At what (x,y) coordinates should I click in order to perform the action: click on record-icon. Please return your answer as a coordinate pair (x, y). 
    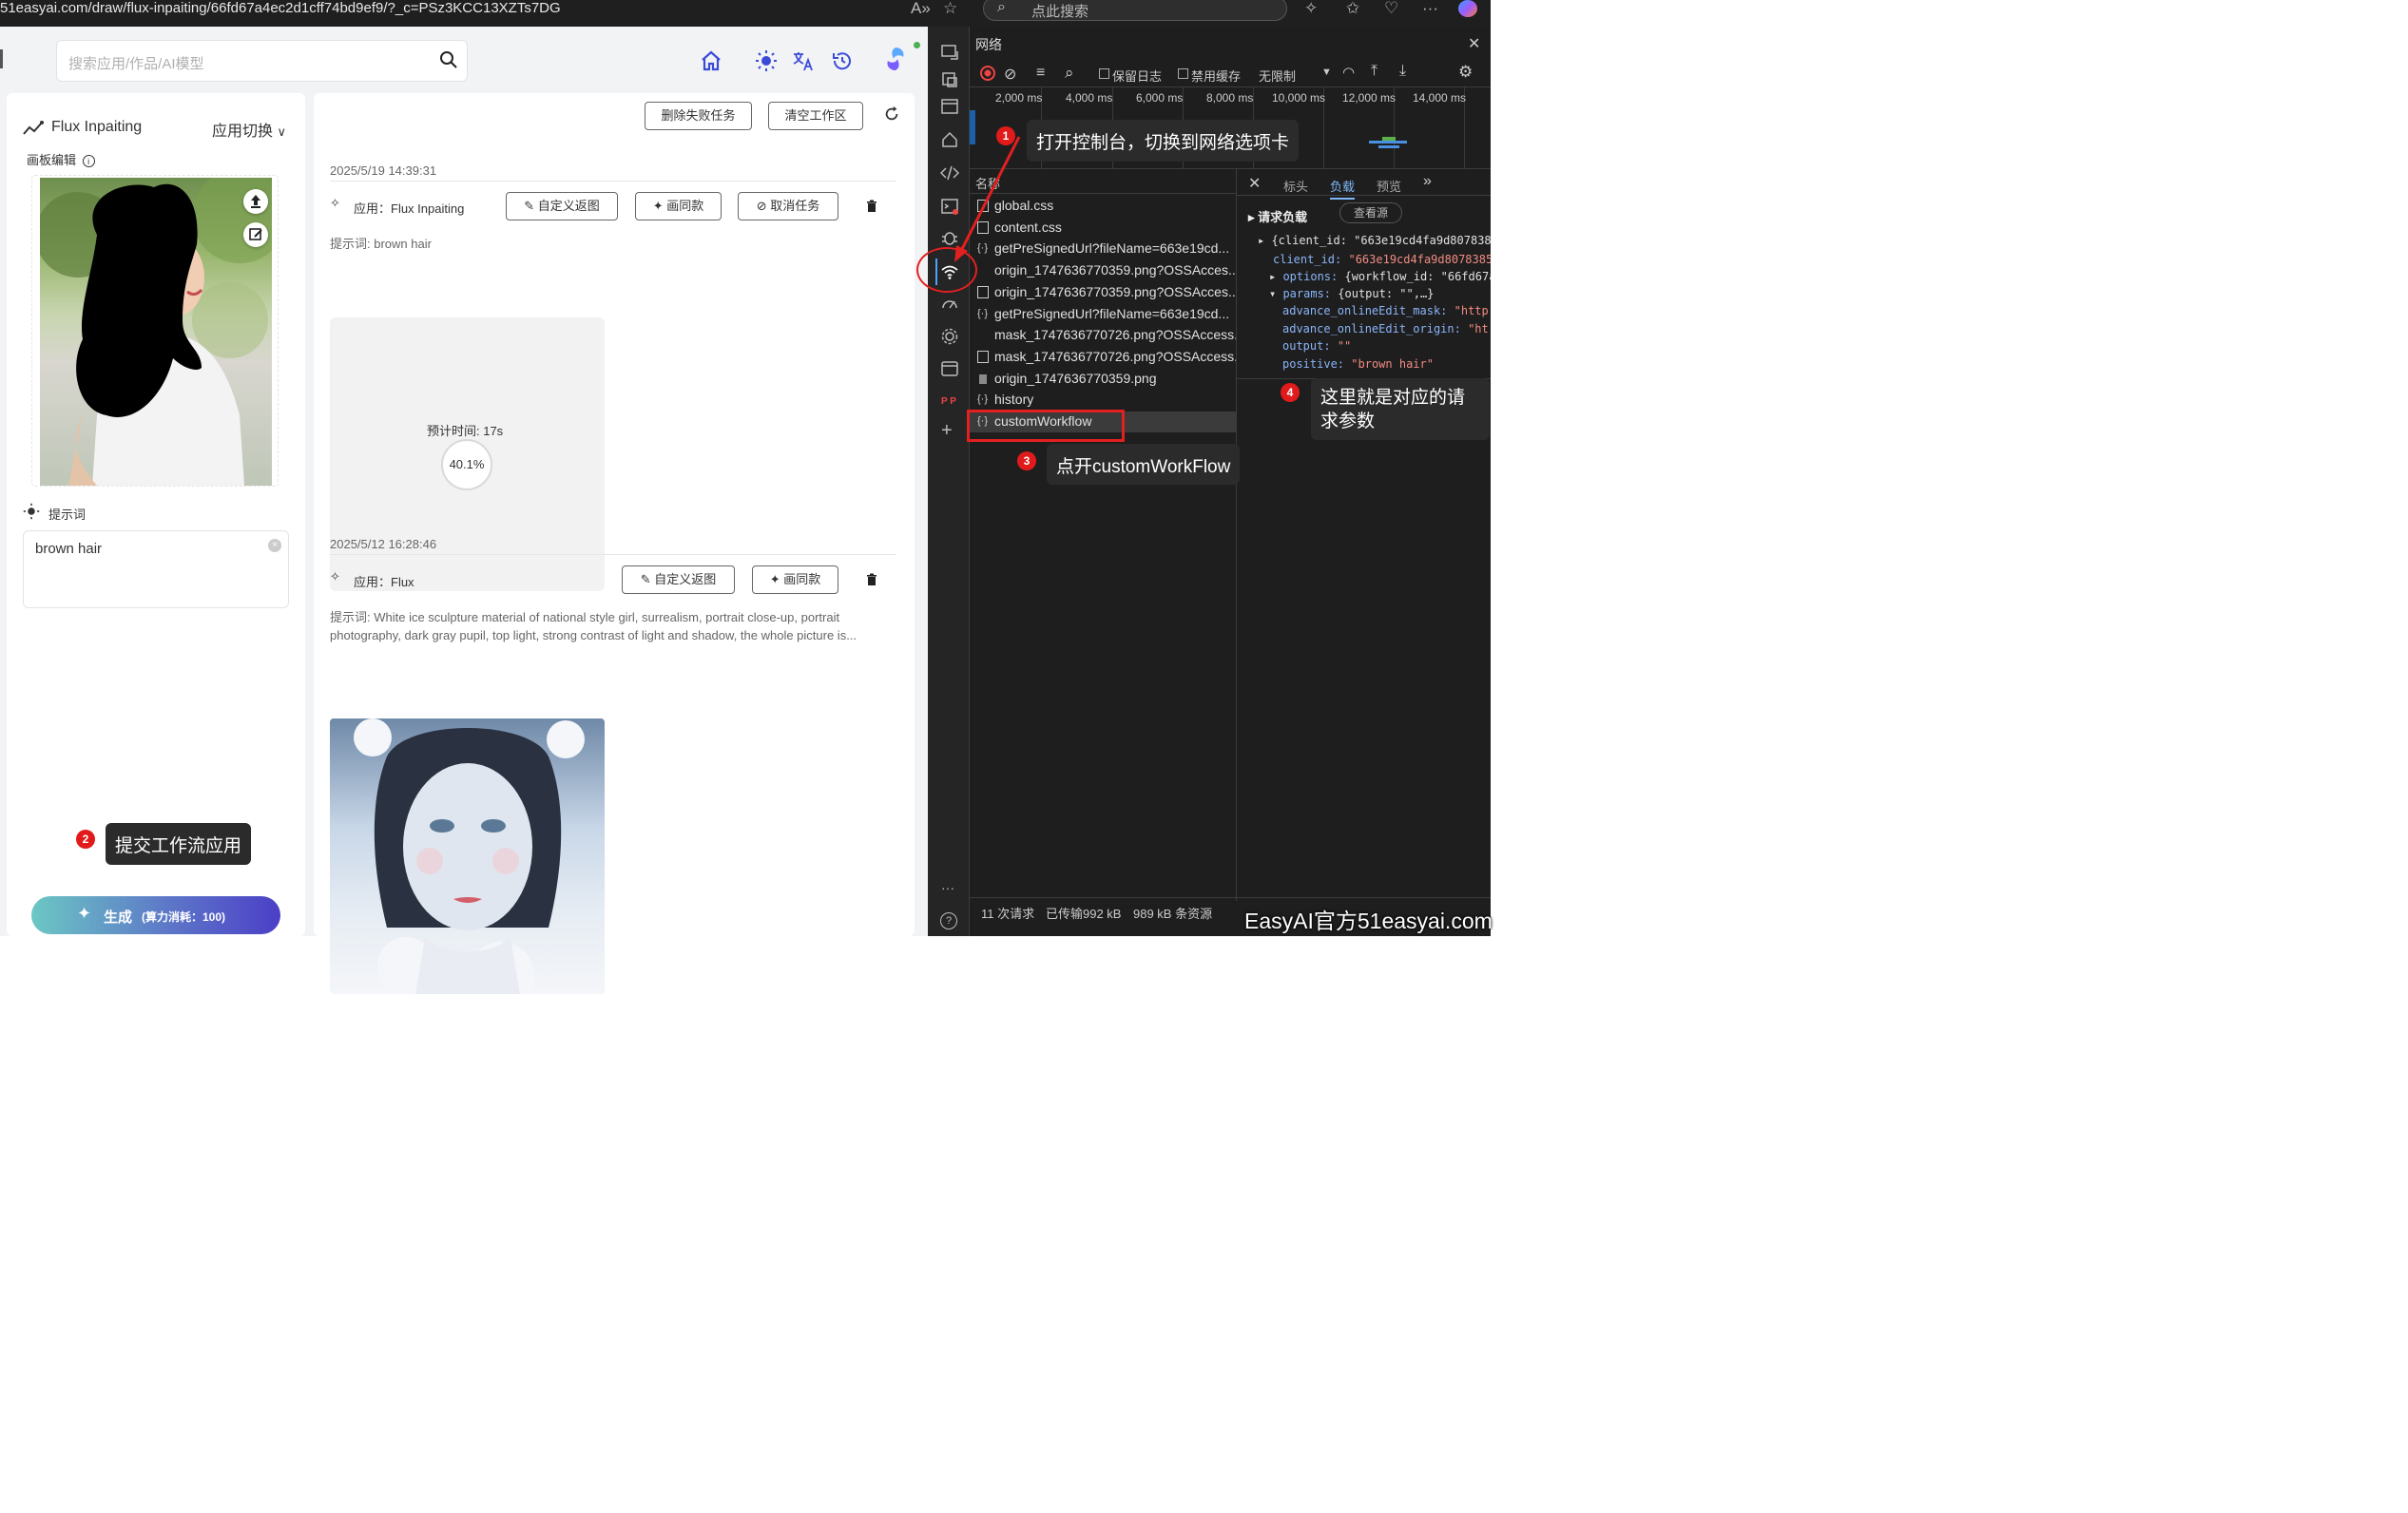
    Looking at the image, I should click on (988, 74).